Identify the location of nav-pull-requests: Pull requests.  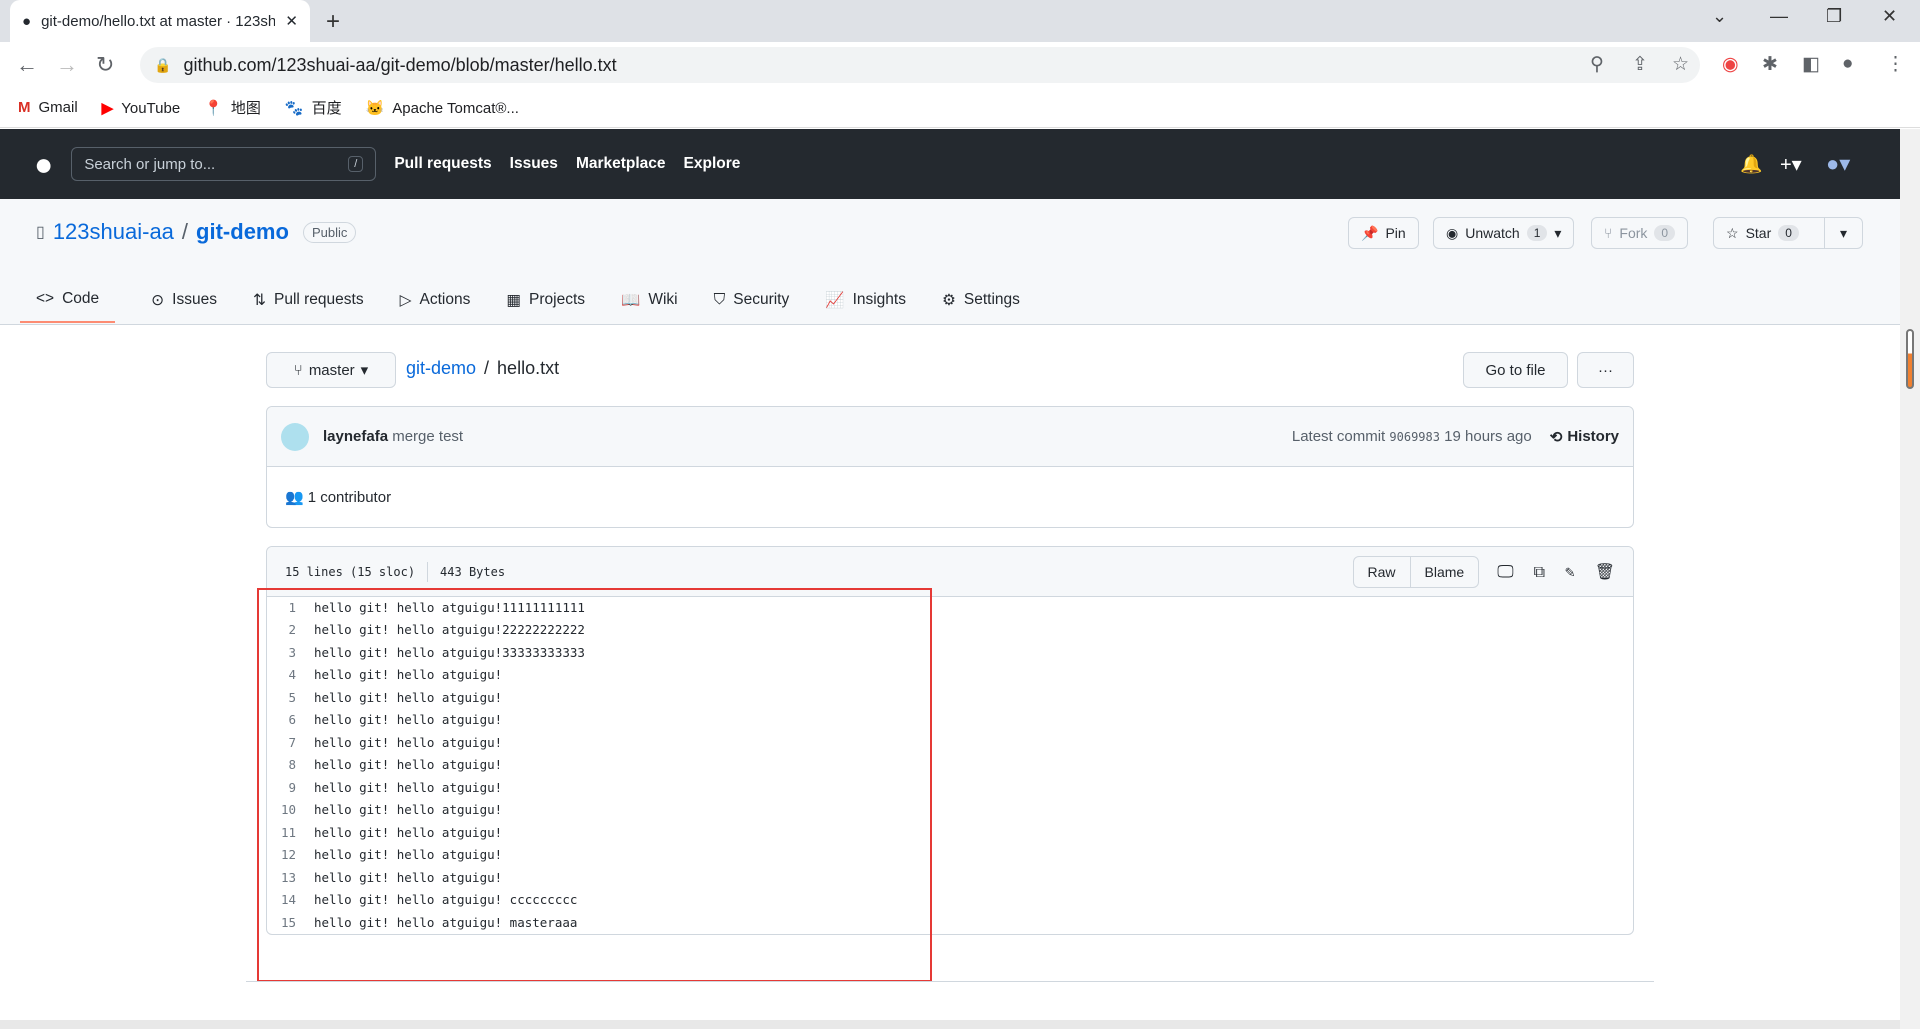
(442, 164).